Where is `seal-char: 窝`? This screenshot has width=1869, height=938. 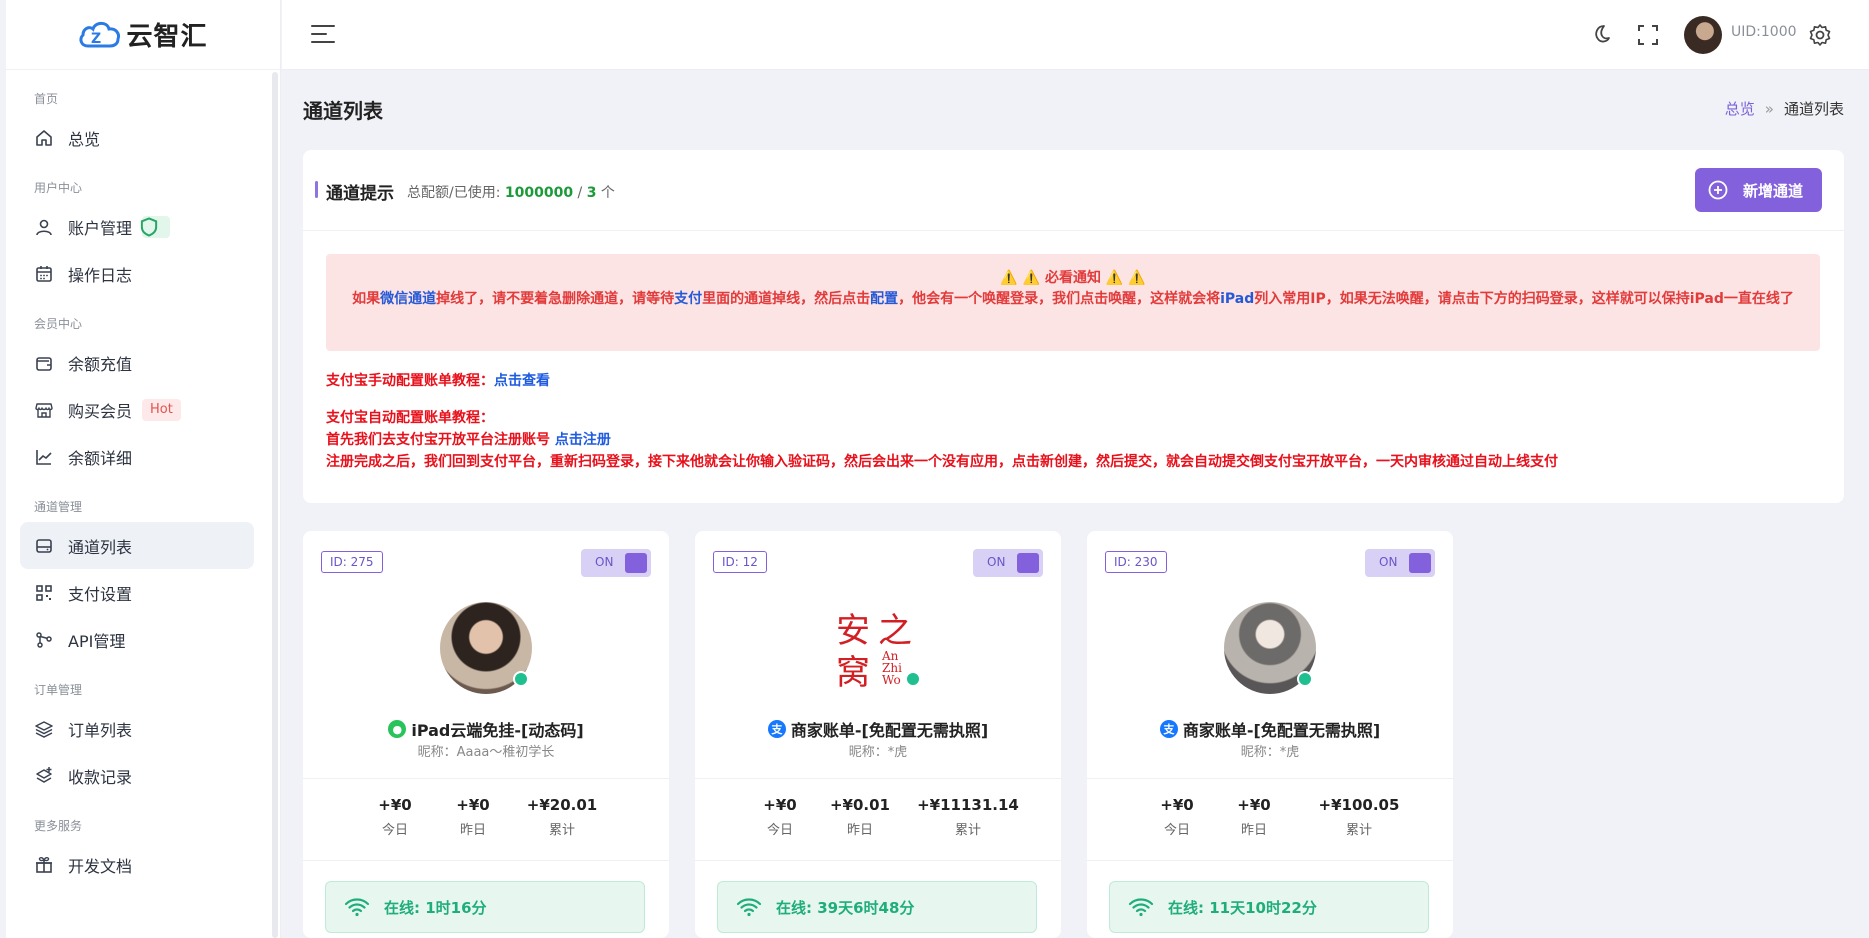 seal-char: 窝 is located at coordinates (853, 673).